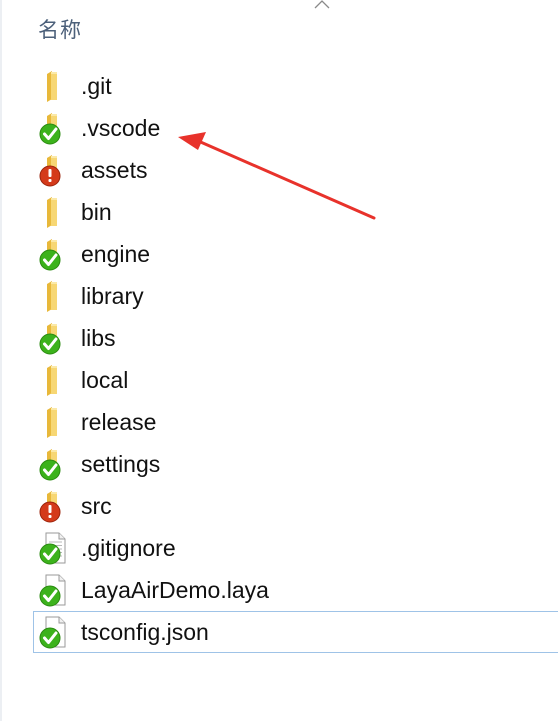  What do you see at coordinates (121, 128) in the screenshot?
I see `file-name-label: .vscode` at bounding box center [121, 128].